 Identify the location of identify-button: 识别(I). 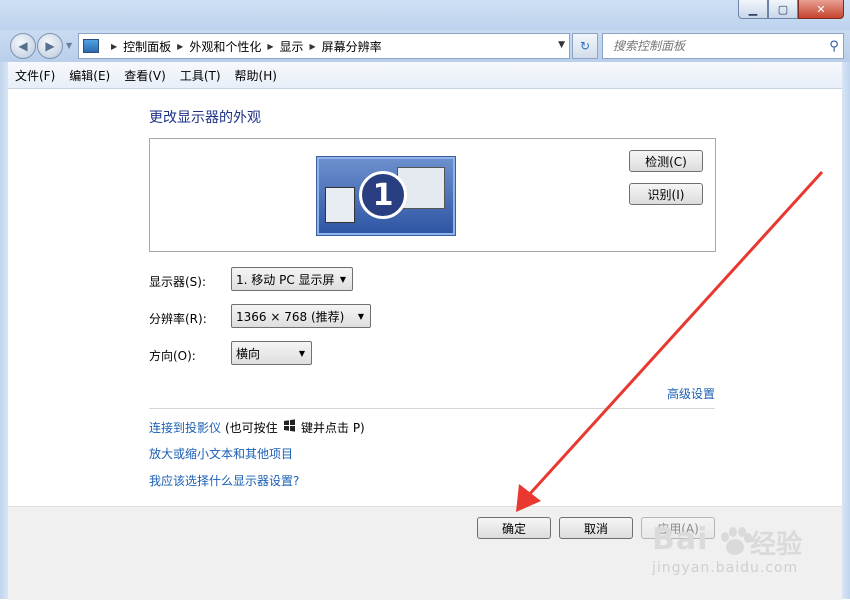
(666, 194).